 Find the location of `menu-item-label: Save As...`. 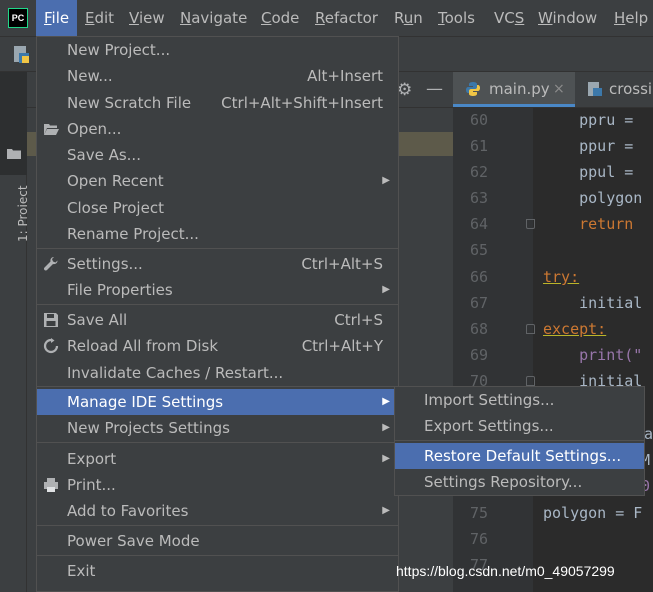

menu-item-label: Save As... is located at coordinates (104, 155).